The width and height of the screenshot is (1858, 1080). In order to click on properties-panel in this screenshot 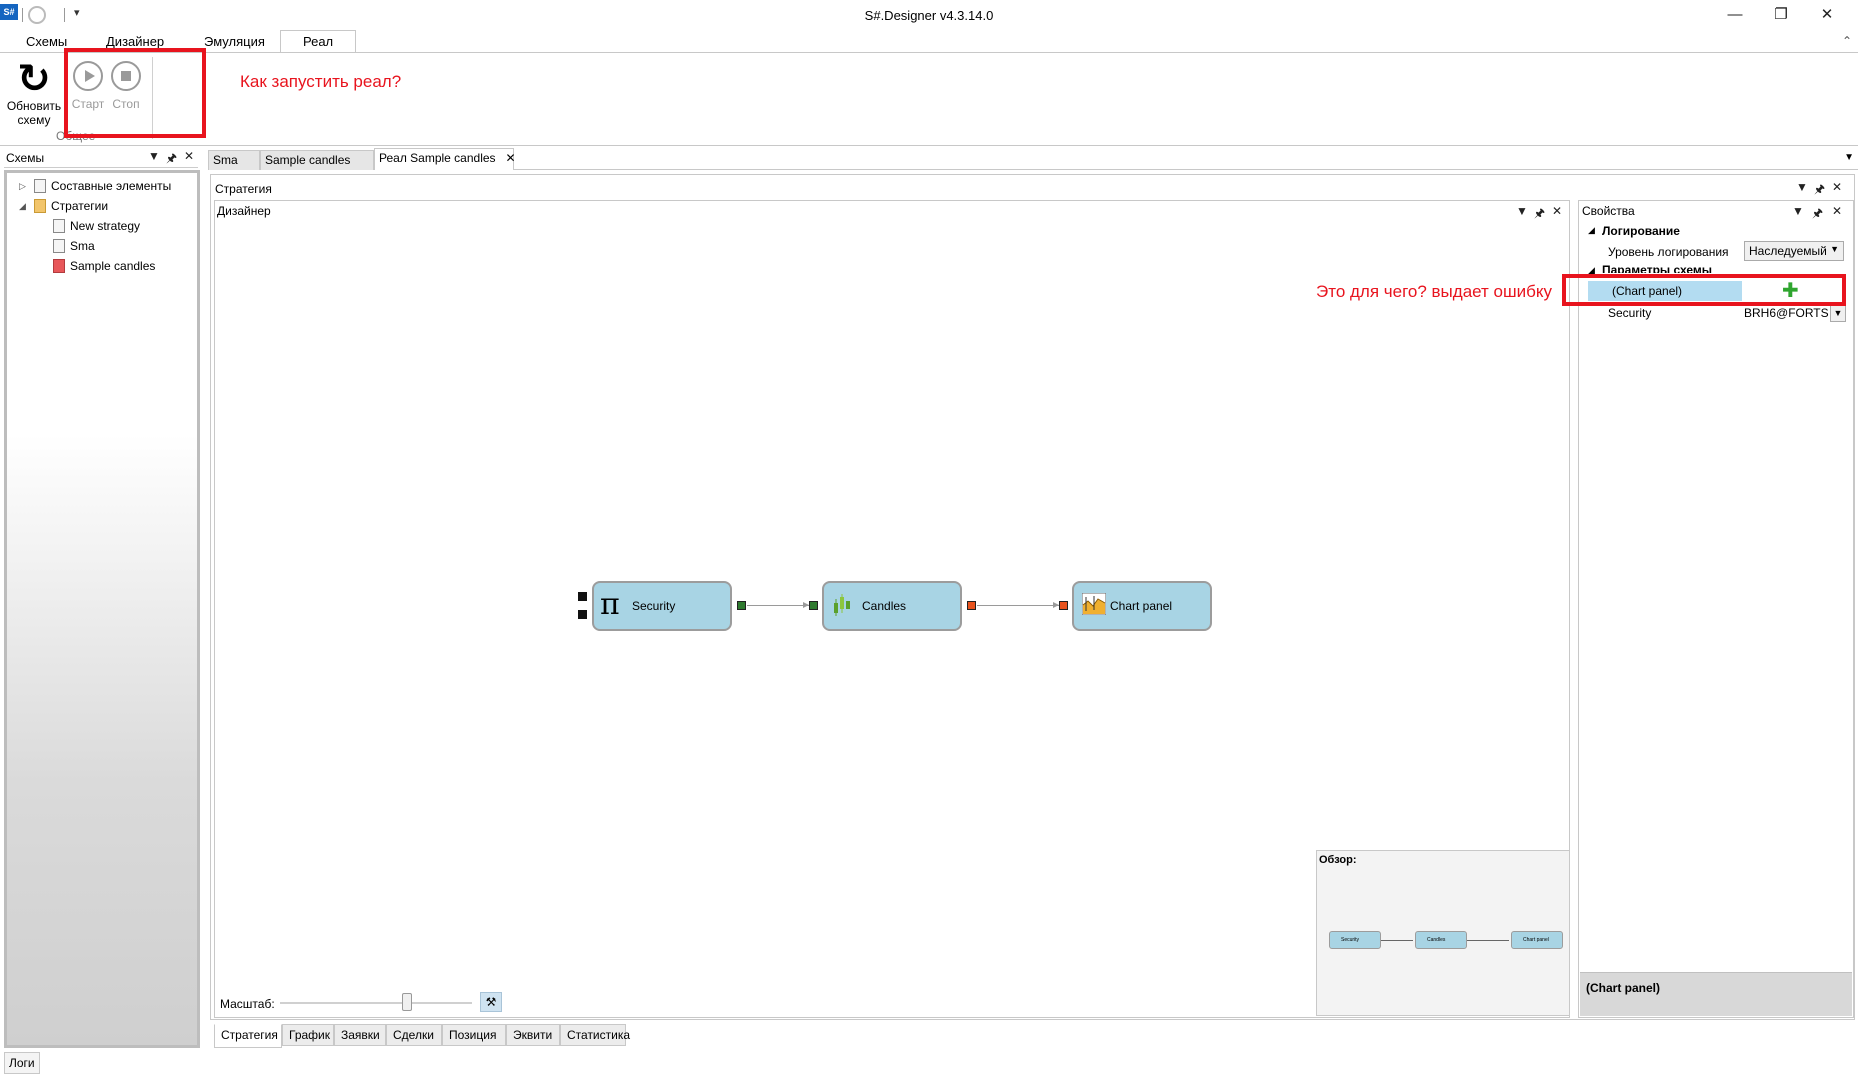, I will do `click(1716, 609)`.